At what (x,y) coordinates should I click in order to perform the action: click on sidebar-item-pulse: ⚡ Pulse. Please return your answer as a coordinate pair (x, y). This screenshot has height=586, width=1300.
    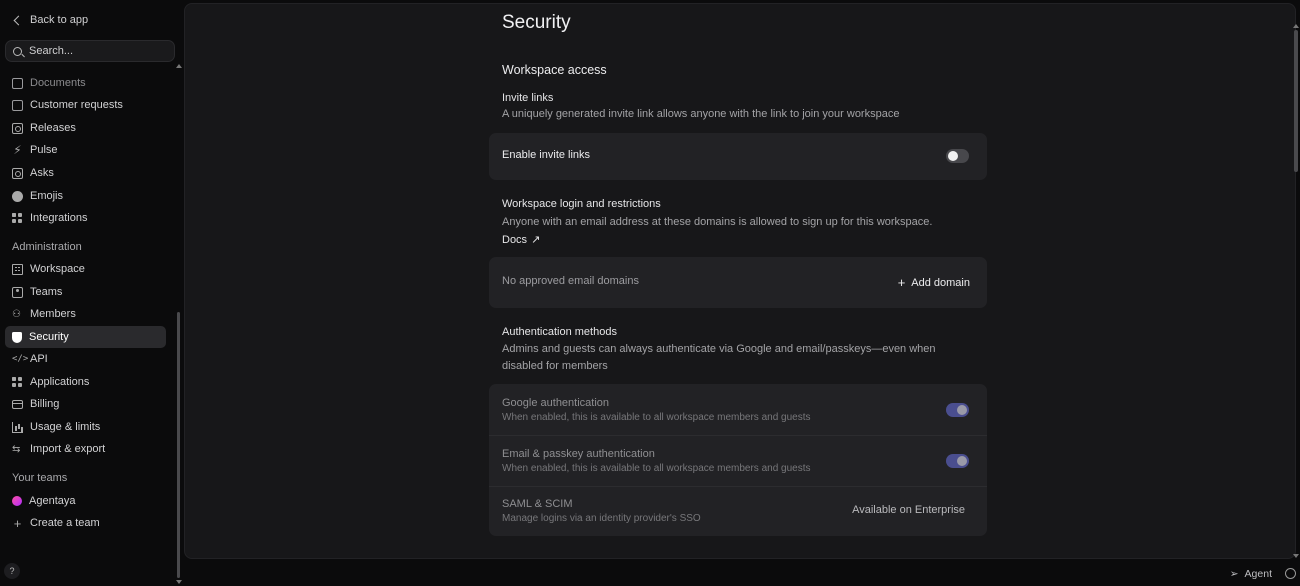
    Looking at the image, I should click on (85, 150).